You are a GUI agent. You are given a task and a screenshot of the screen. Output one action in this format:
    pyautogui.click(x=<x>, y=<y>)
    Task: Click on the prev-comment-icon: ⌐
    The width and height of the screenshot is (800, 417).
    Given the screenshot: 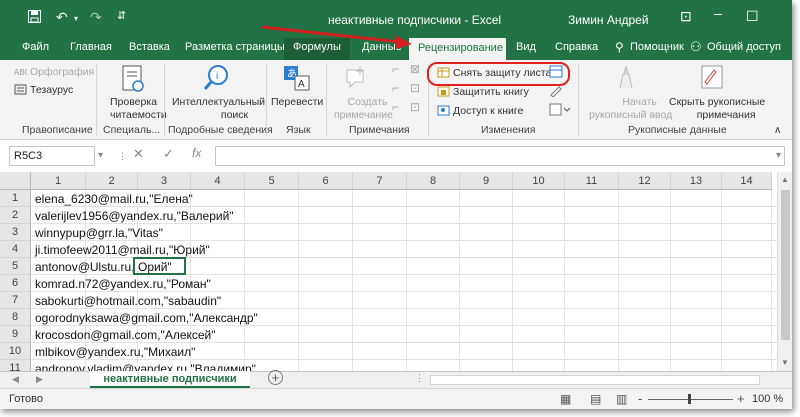 What is the action you would take?
    pyautogui.click(x=395, y=69)
    